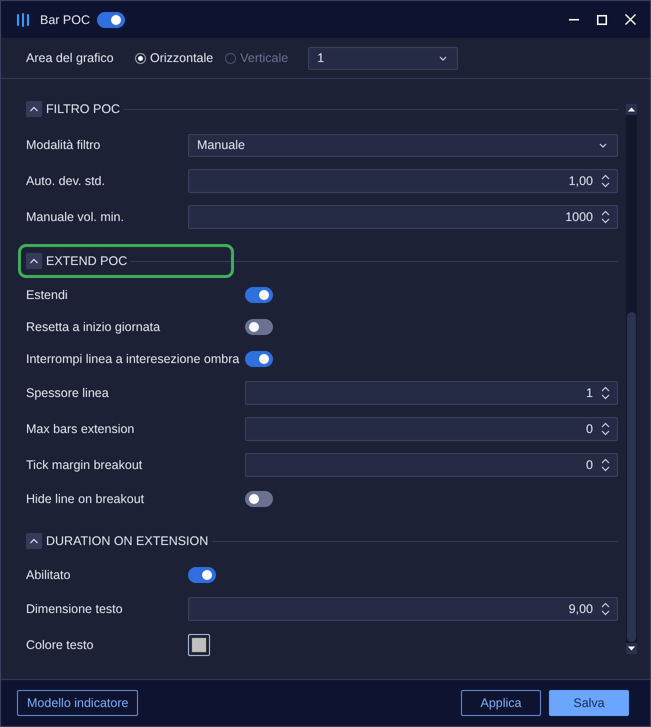 The width and height of the screenshot is (651, 727). I want to click on field-label: Dimensione testo, so click(75, 609).